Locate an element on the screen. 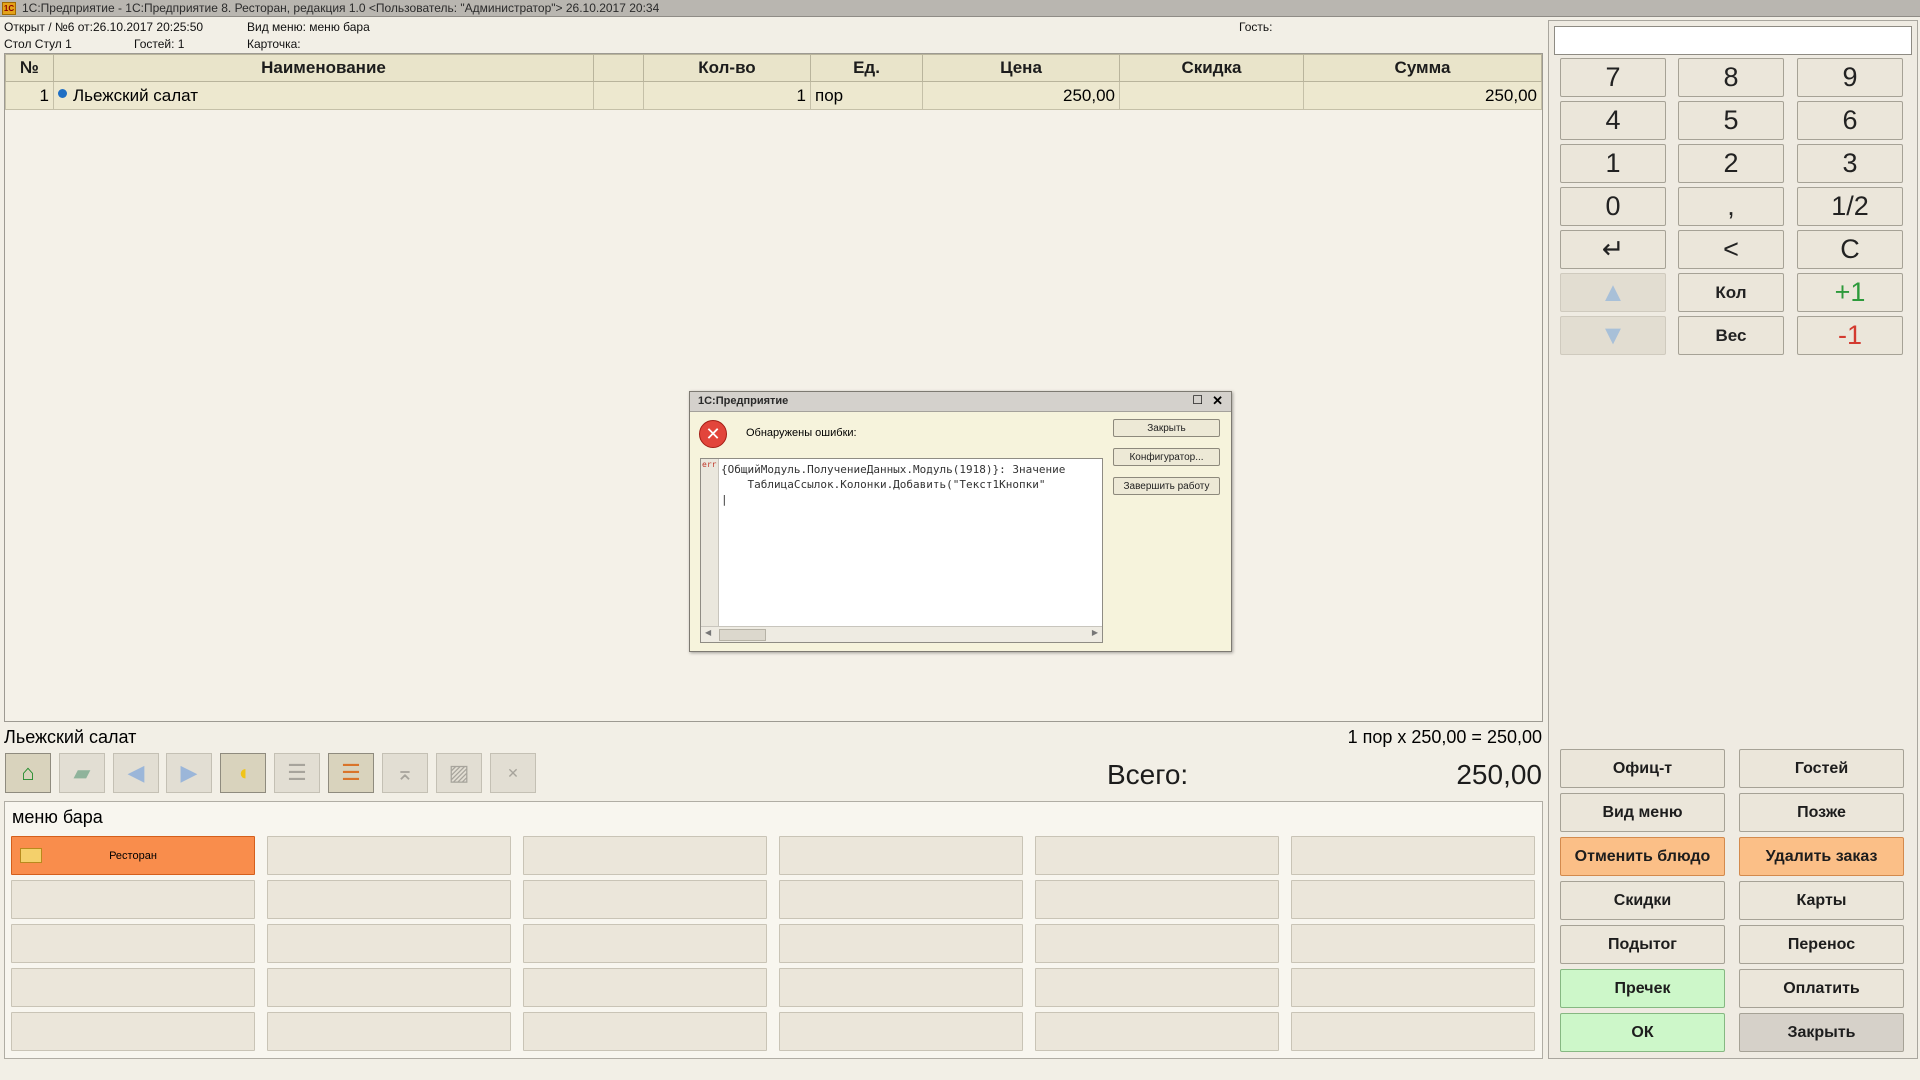  menu-view-button: Вид меню is located at coordinates (1642, 812).